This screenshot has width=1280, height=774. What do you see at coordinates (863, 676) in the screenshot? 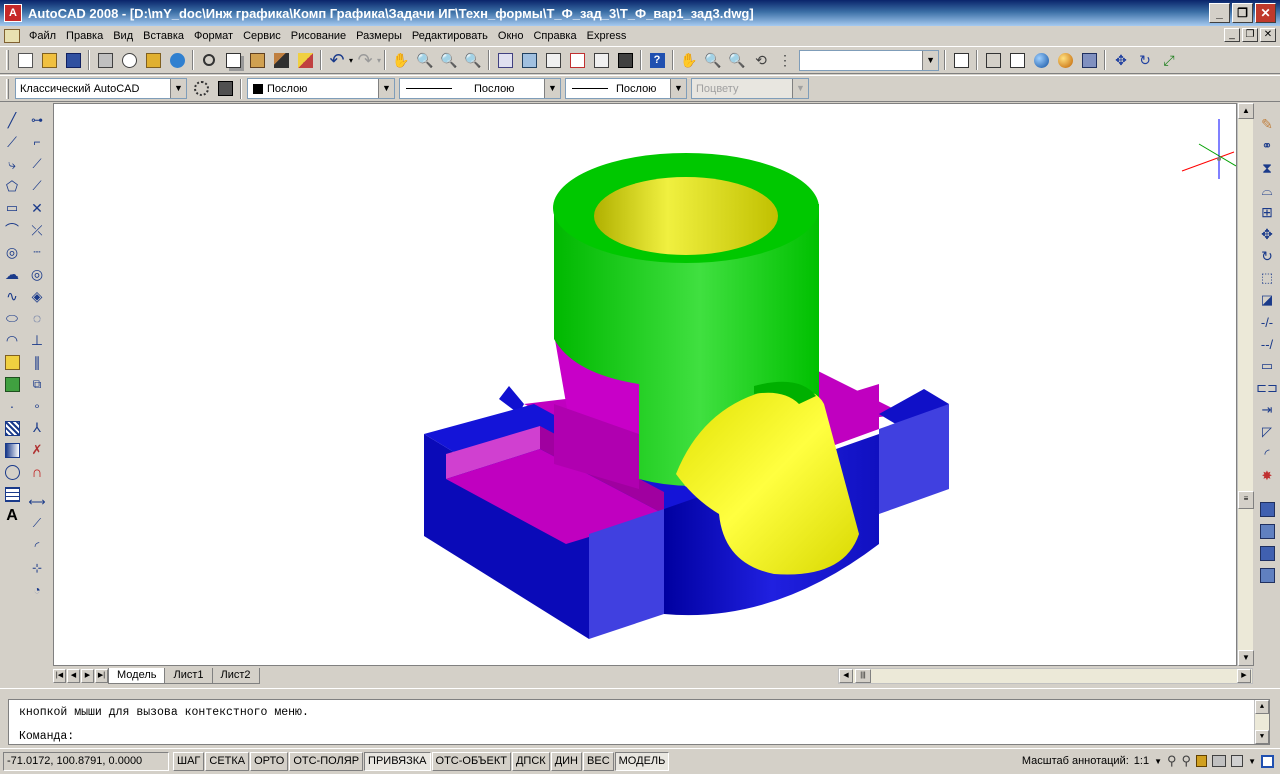
I see `hscroll-thumb: |||` at bounding box center [863, 676].